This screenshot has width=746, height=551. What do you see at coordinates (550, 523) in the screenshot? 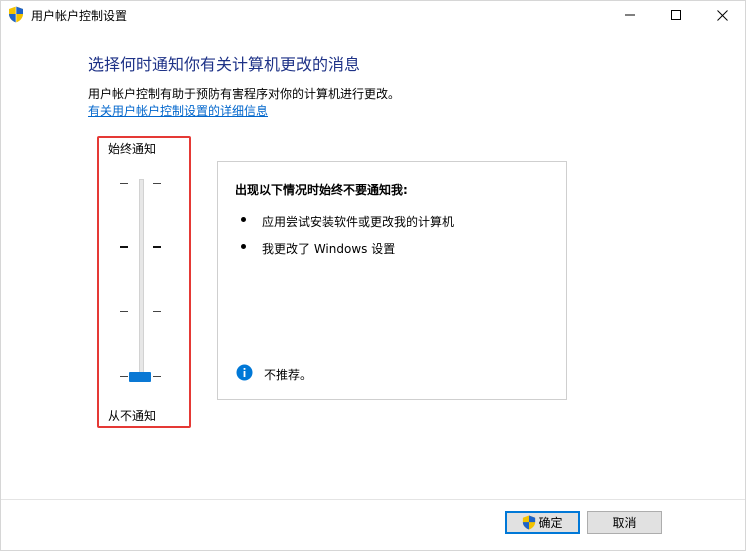
I see `ok-button-label: 确定` at bounding box center [550, 523].